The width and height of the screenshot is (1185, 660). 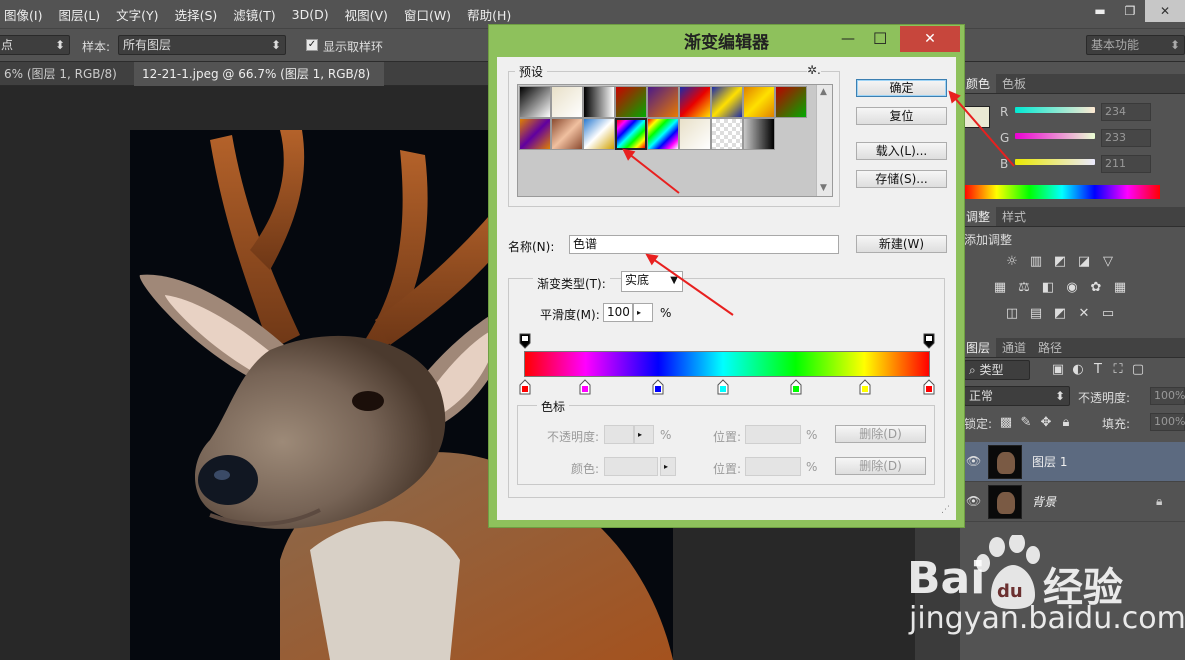 I want to click on channel-r-slider, so click(x=1055, y=110).